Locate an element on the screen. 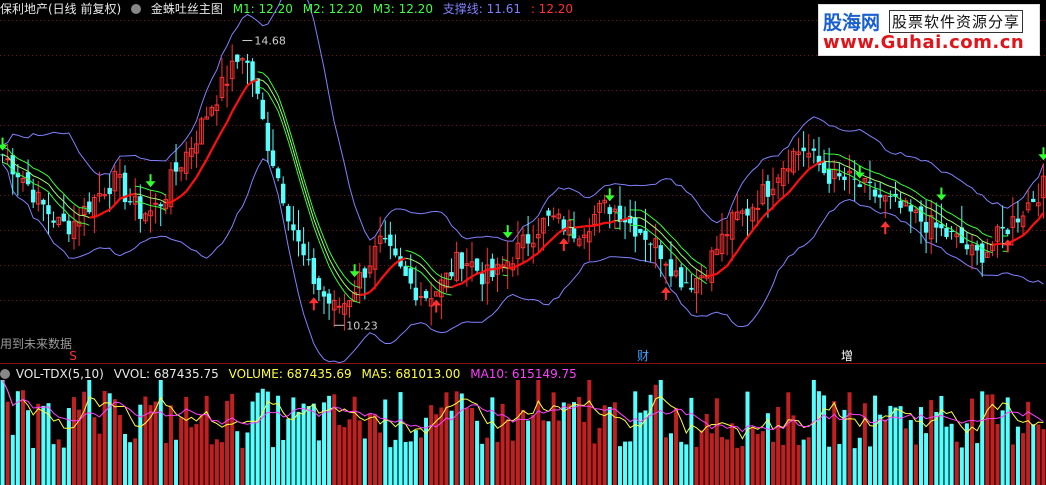 The width and height of the screenshot is (1046, 485). indicator-settings-icon is located at coordinates (136, 9).